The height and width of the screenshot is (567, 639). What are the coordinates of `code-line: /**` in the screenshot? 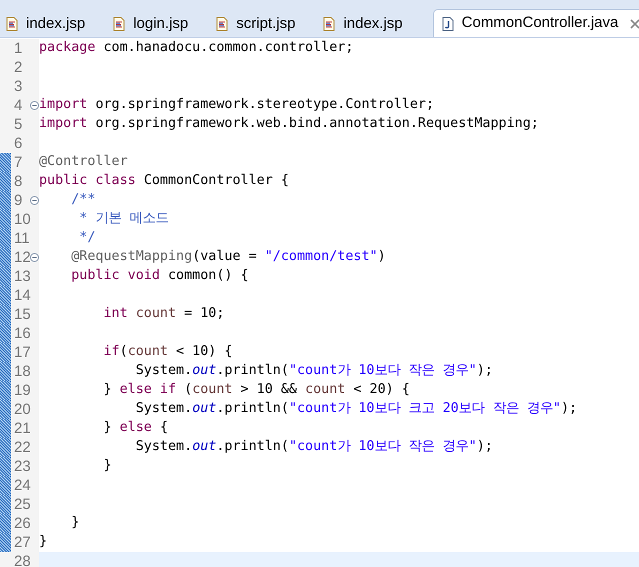 It's located at (83, 200).